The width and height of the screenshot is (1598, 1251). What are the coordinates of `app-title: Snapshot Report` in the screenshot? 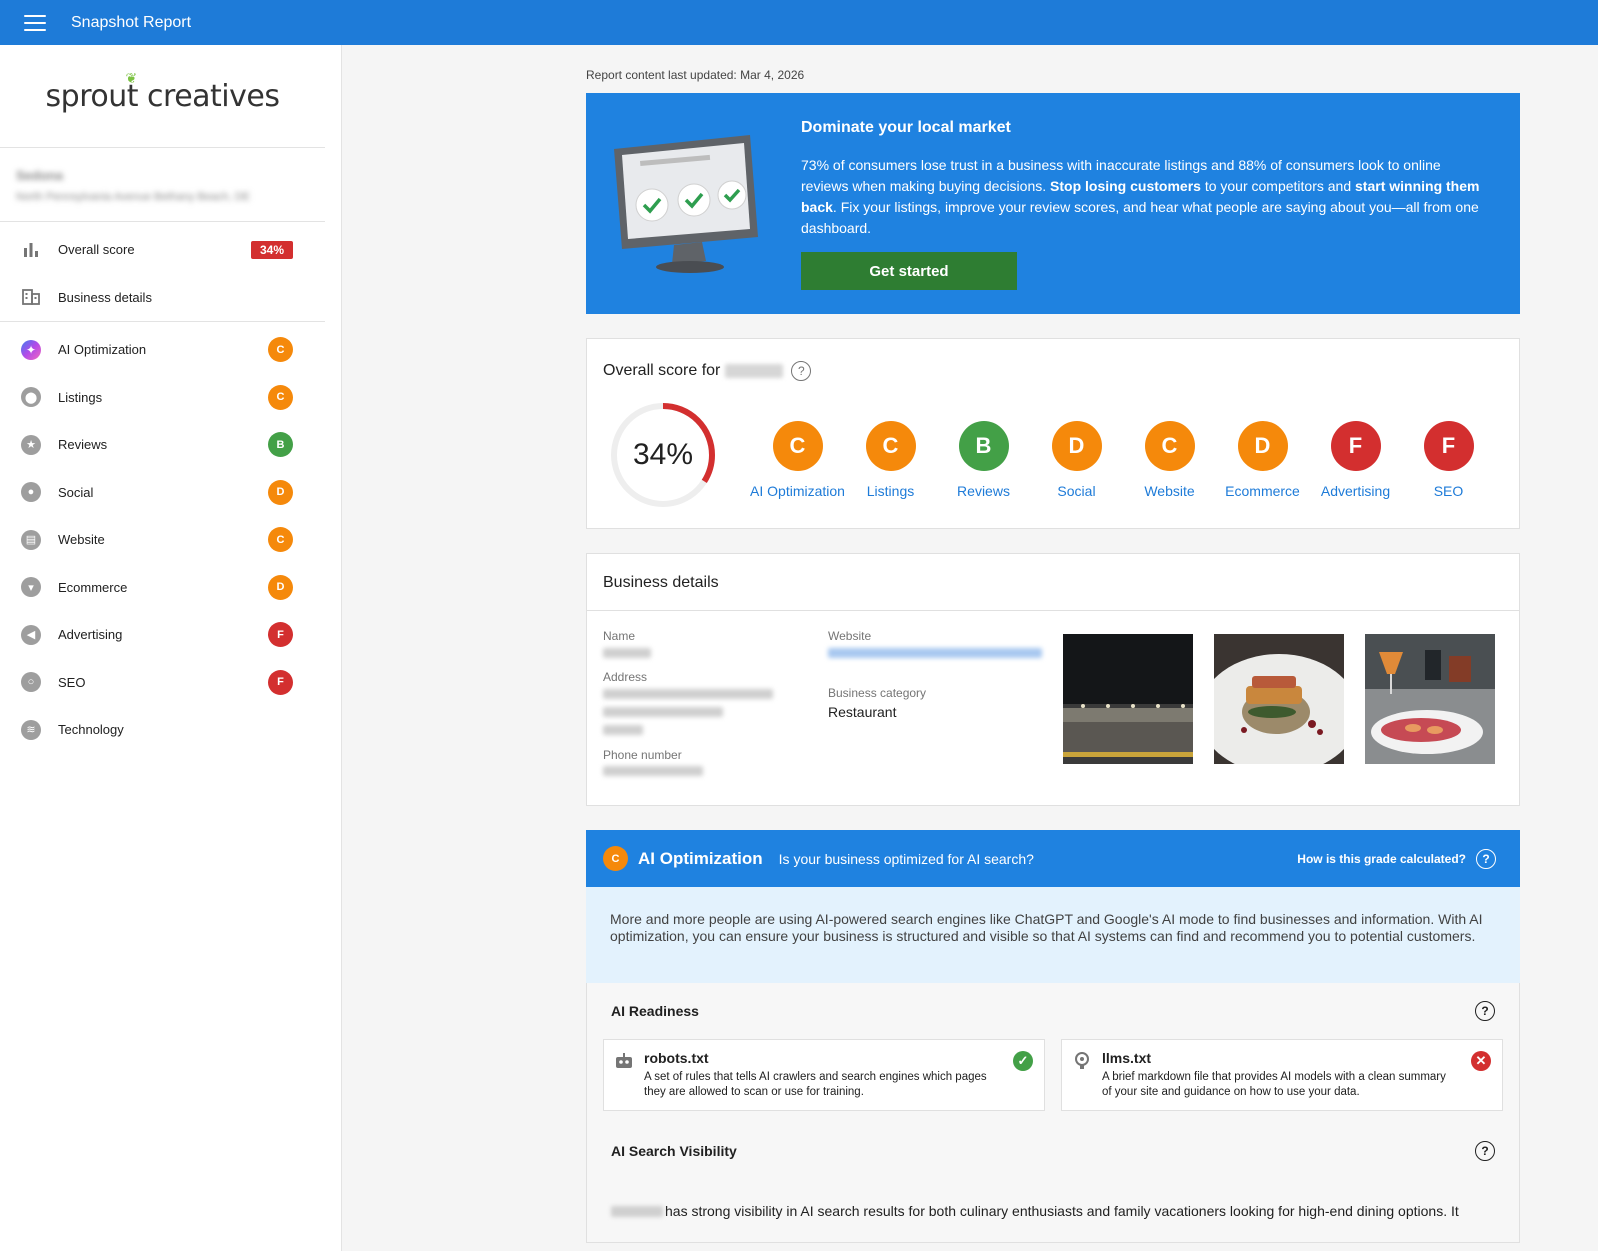 It's located at (131, 22).